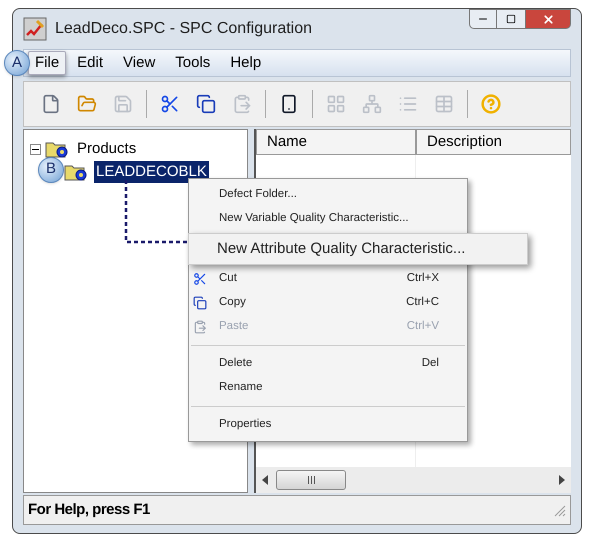  What do you see at coordinates (245, 63) in the screenshot?
I see `menu-item: Help` at bounding box center [245, 63].